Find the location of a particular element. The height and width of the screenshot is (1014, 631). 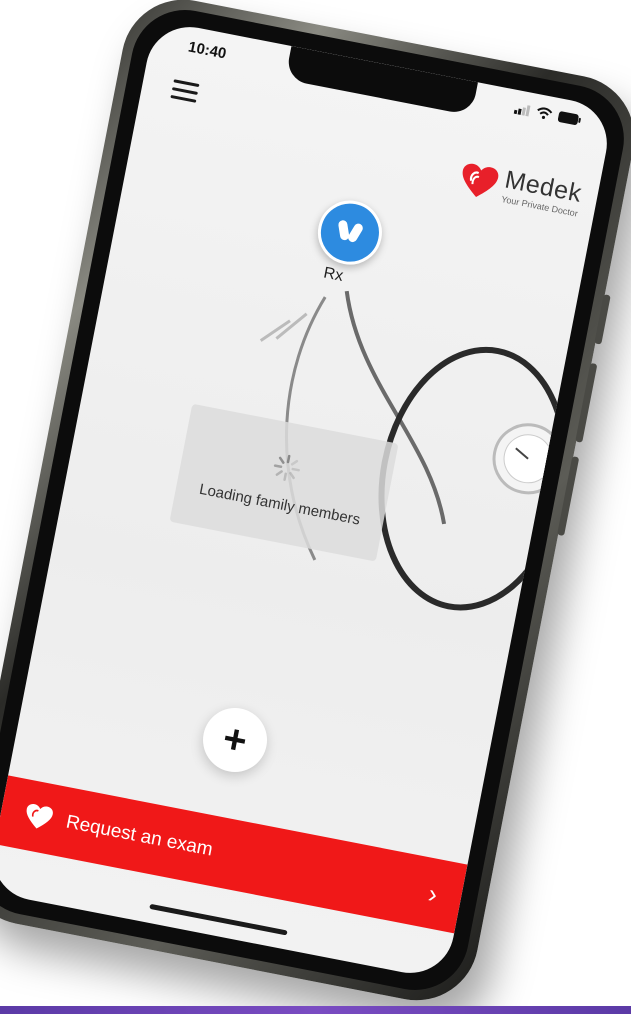

wifi-icon is located at coordinates (545, 113).